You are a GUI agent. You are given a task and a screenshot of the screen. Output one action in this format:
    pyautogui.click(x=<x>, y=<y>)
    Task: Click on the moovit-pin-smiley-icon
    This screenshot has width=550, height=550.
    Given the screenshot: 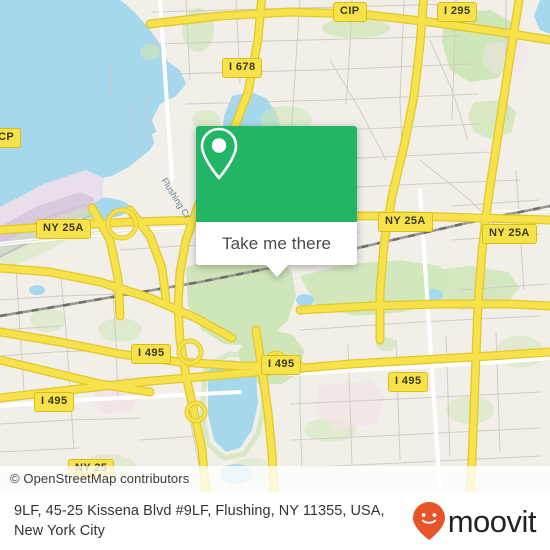 What is the action you would take?
    pyautogui.click(x=428, y=521)
    